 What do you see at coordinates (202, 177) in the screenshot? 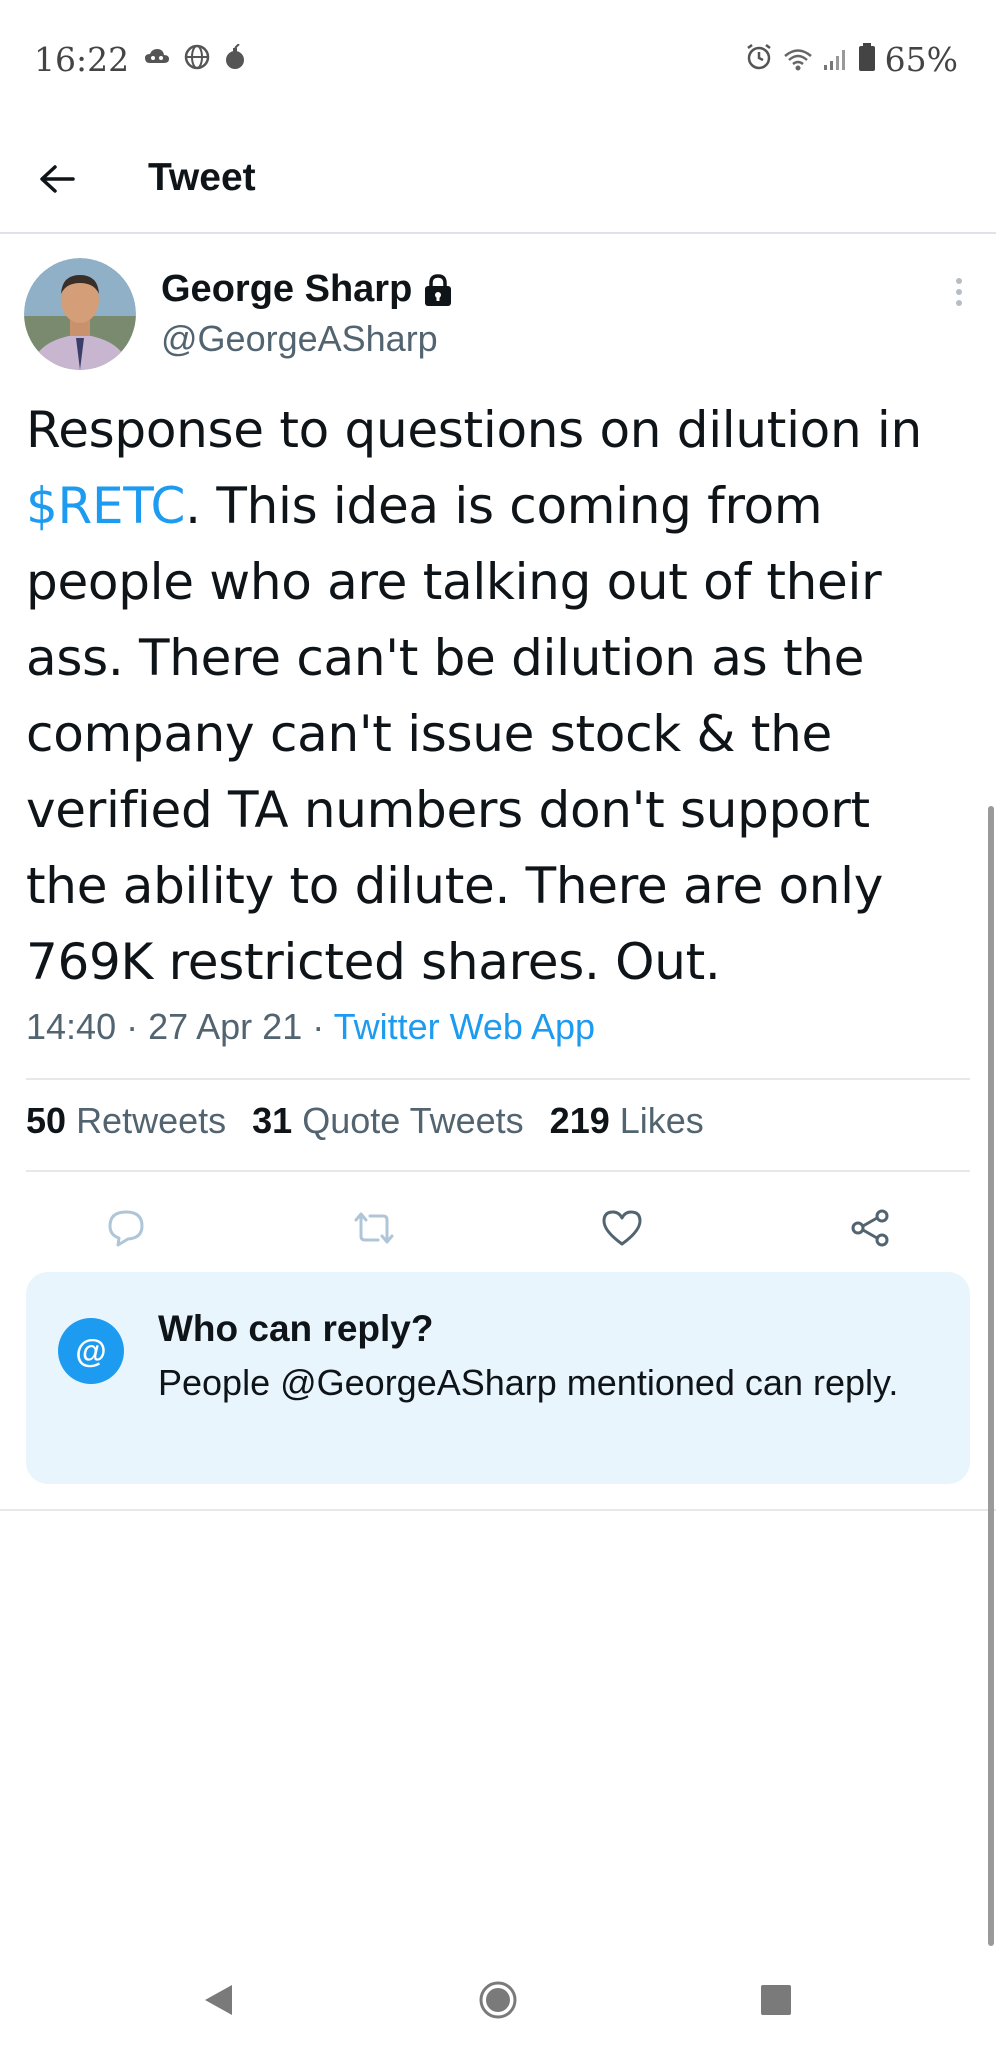
I see `page-title: Tweet` at bounding box center [202, 177].